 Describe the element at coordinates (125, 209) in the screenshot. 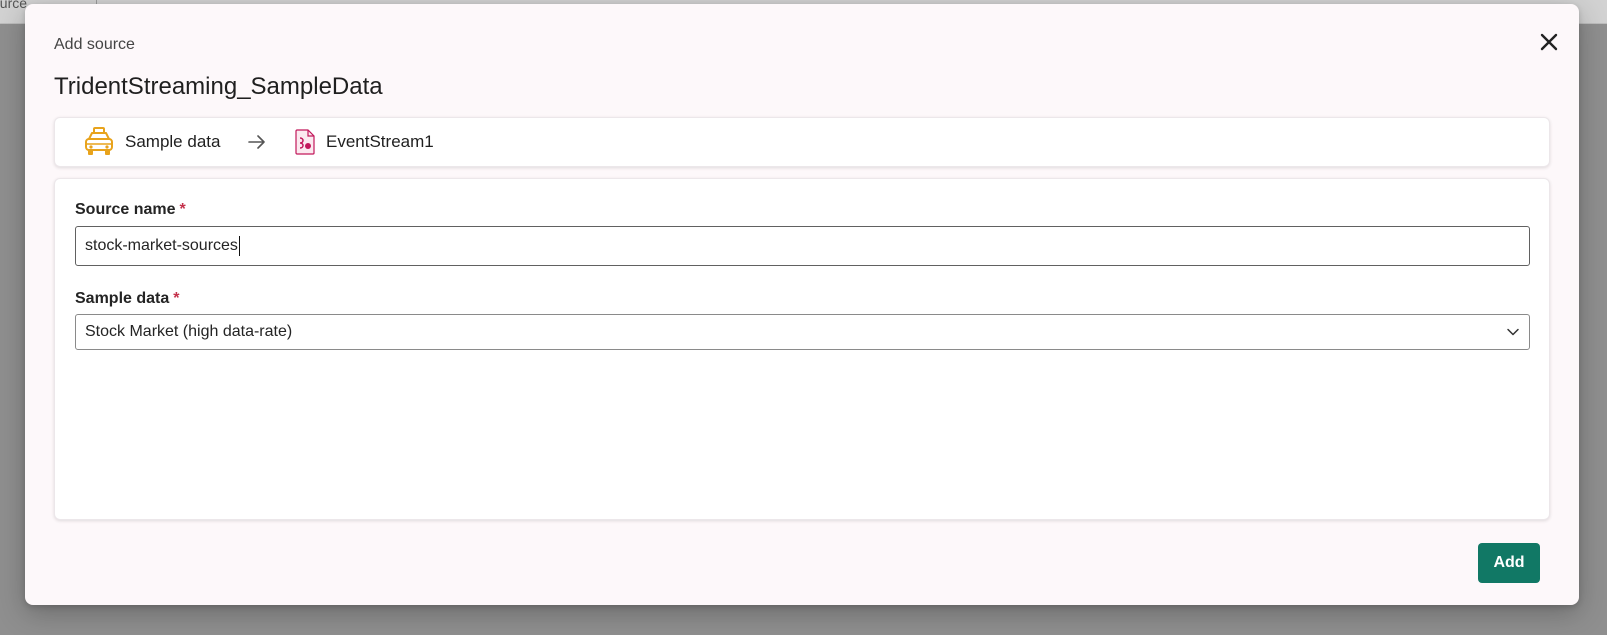

I see `source-name-label-text: Source name` at that location.